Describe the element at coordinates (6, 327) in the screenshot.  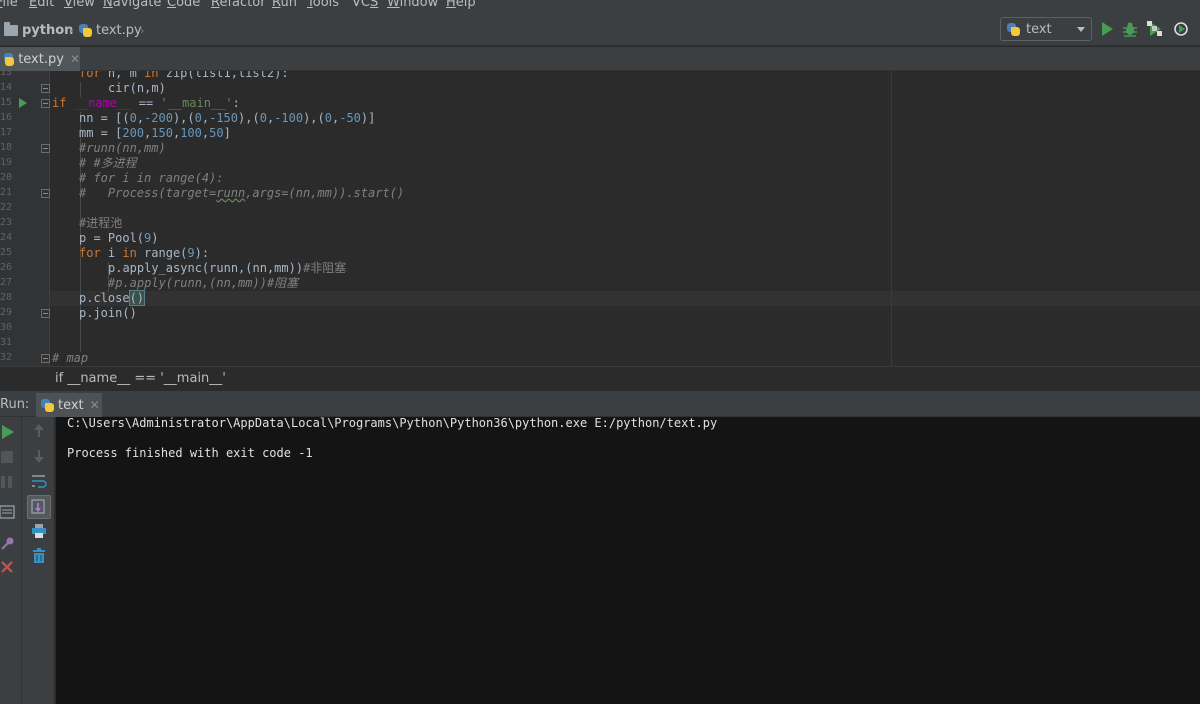
I see `line-number: 30` at that location.